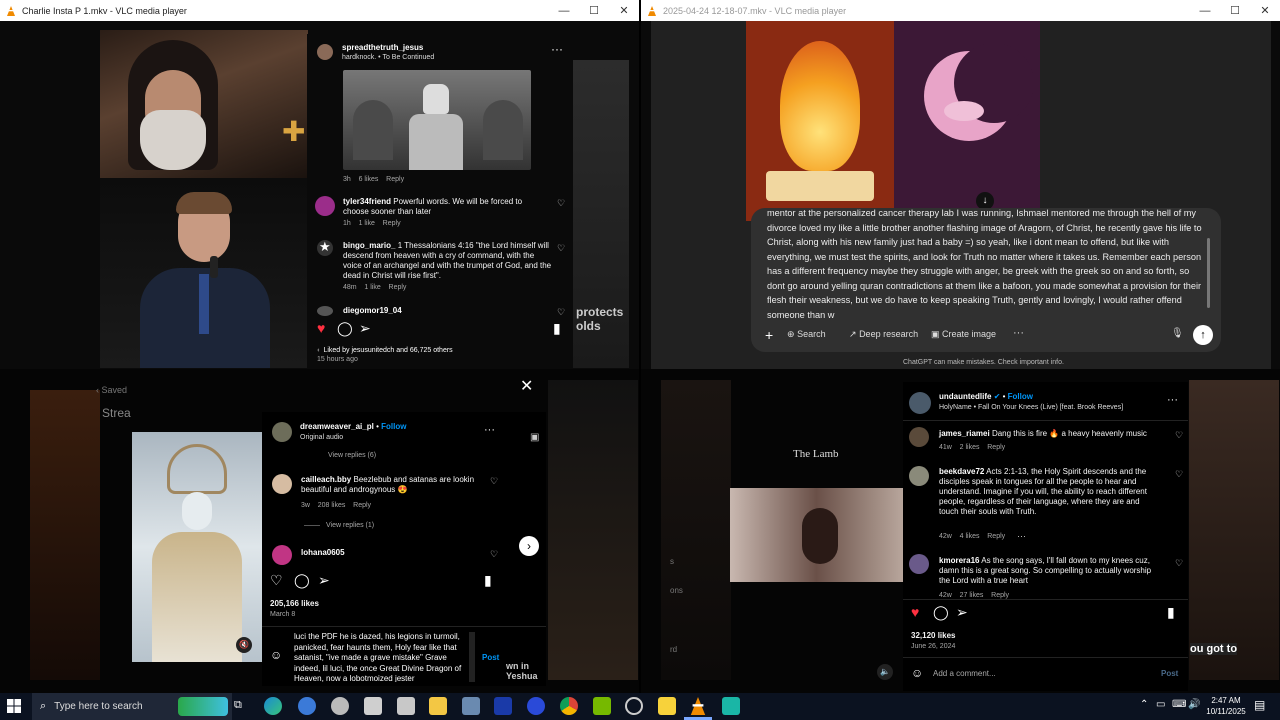 The height and width of the screenshot is (720, 1280). I want to click on knight-image, so click(437, 120).